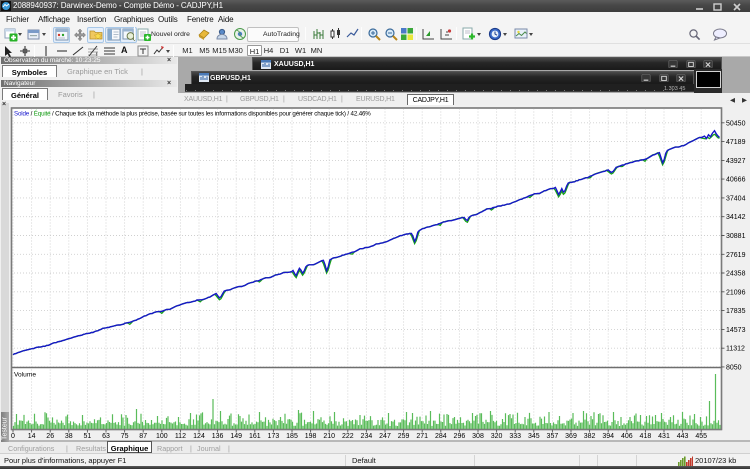 The height and width of the screenshot is (469, 750). I want to click on svg-text: 21096, so click(736, 292).